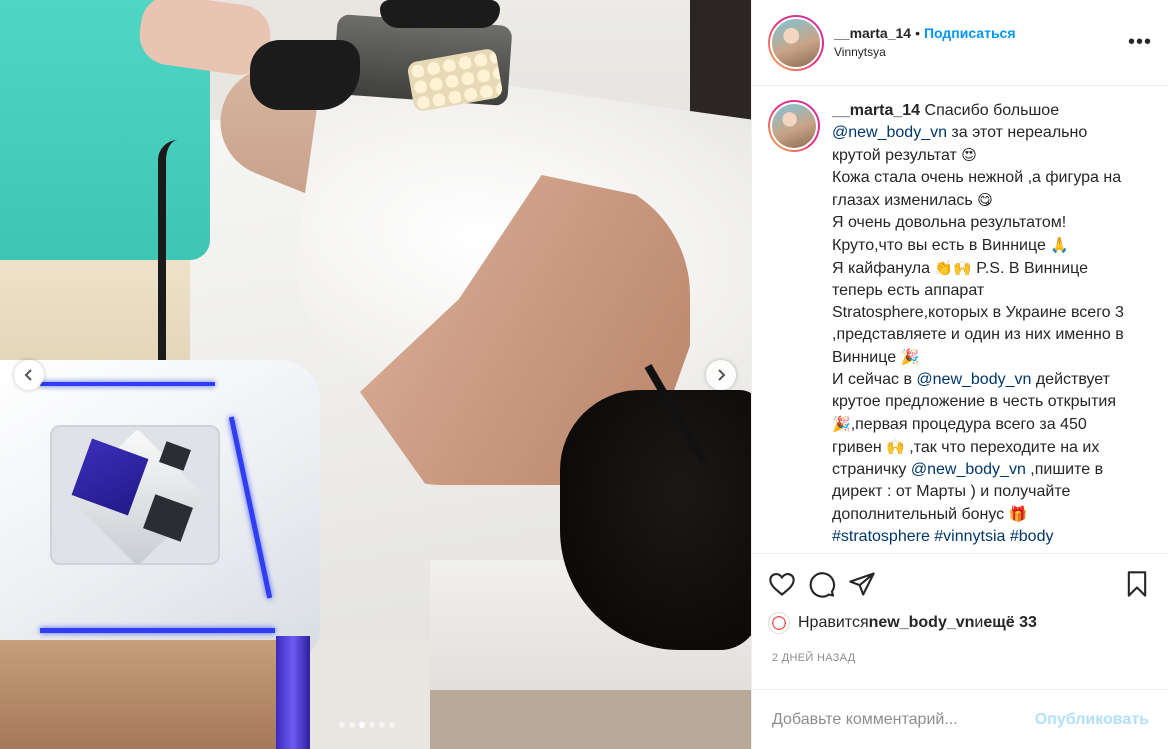 Image resolution: width=1168 pixels, height=749 pixels. Describe the element at coordinates (903, 719) in the screenshot. I see `comment-input` at that location.